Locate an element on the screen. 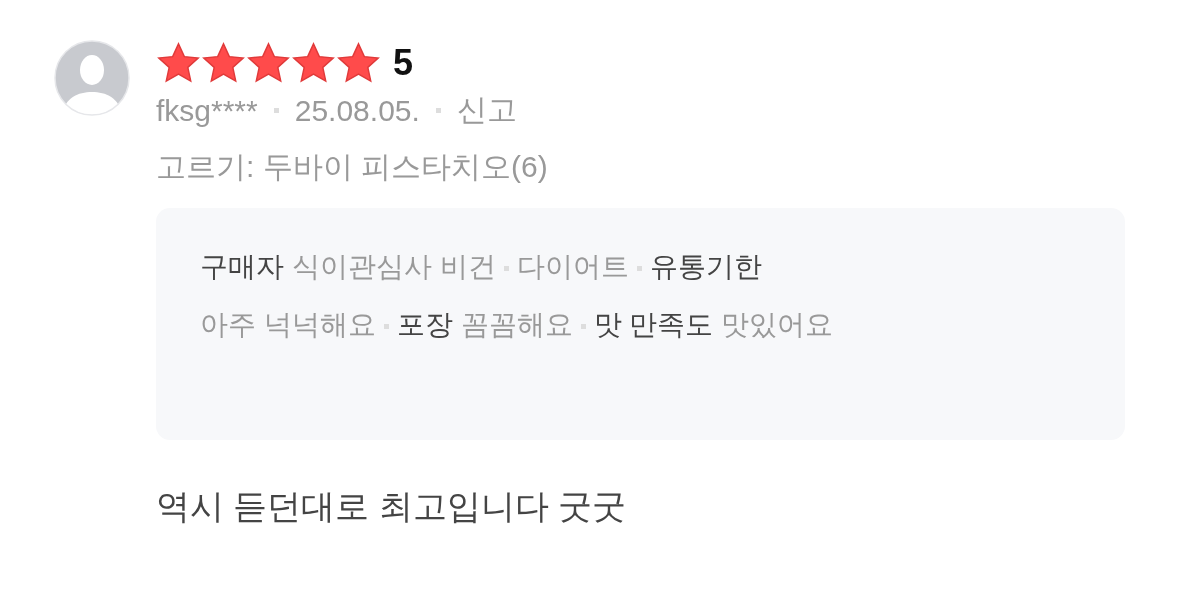 Image resolution: width=1179 pixels, height=589 pixels. attribute-label: 맛 만족도 is located at coordinates (653, 324).